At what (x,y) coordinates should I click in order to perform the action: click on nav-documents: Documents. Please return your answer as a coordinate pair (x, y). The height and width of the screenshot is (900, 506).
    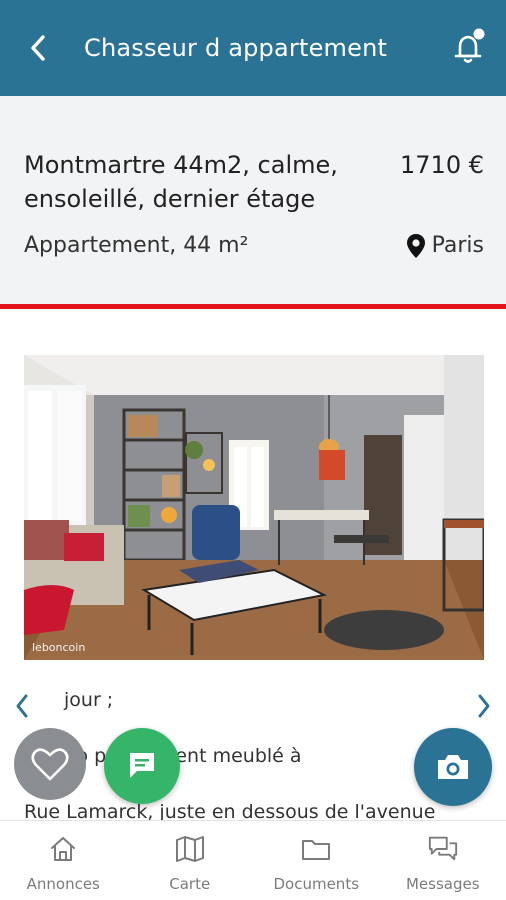
    Looking at the image, I should click on (316, 860).